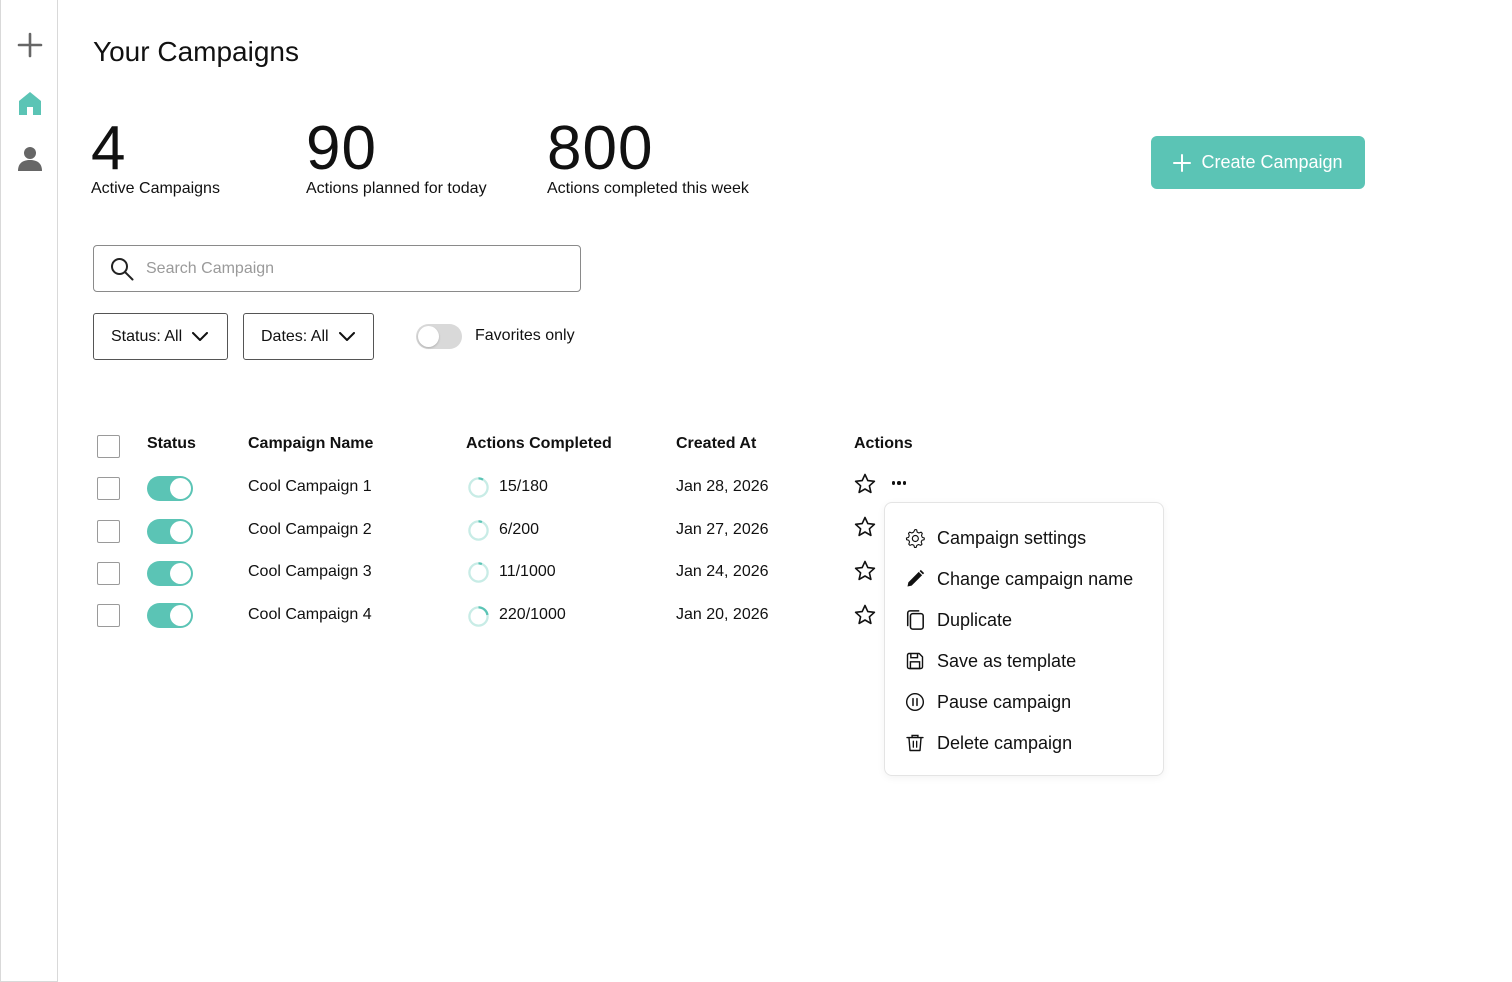 Image resolution: width=1512 pixels, height=982 pixels. Describe the element at coordinates (310, 487) in the screenshot. I see `campaign-name: Cool Campaign 1` at that location.